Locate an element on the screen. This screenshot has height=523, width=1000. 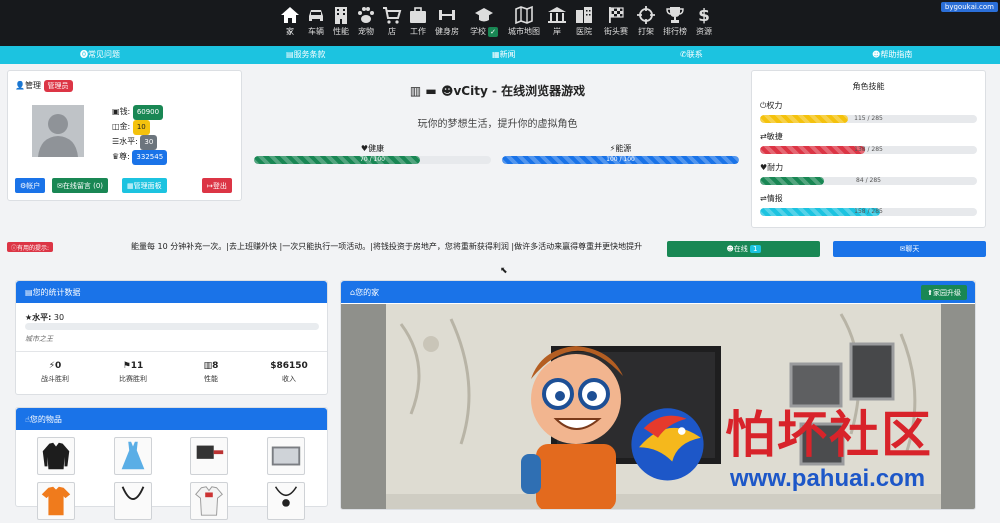
stat-value: ⚑11 is located at coordinates (133, 366).